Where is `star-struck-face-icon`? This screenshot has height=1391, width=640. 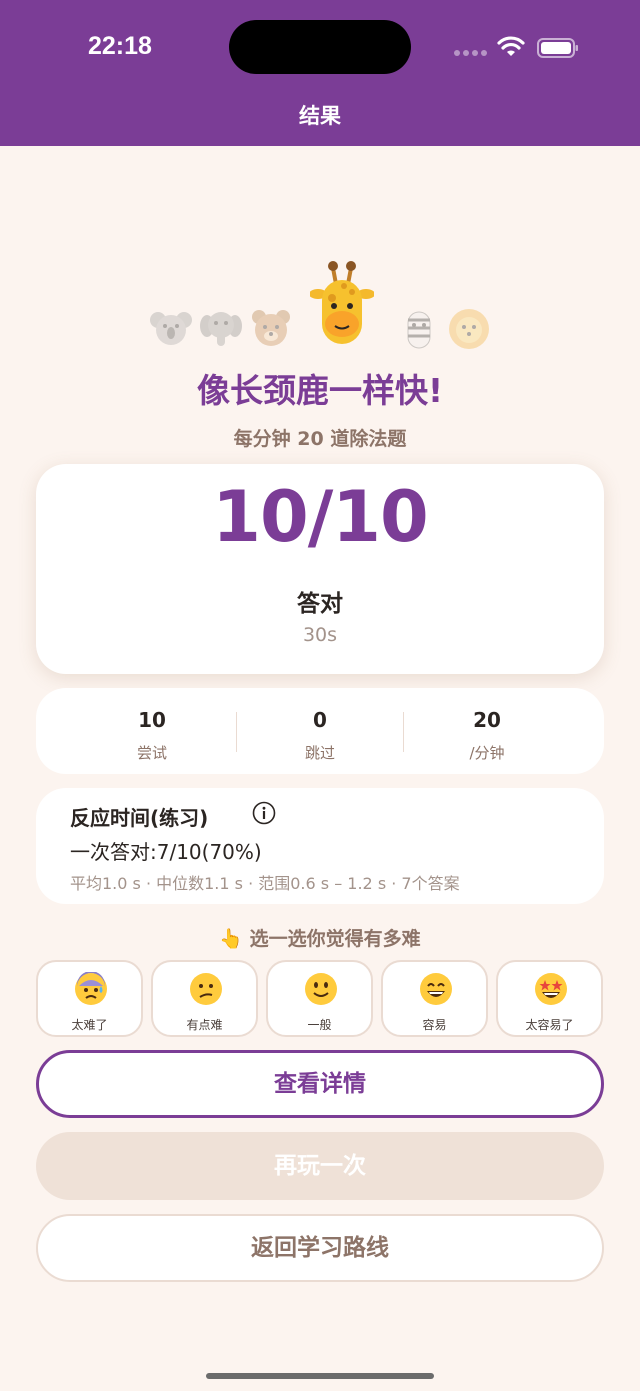
star-struck-face-icon is located at coordinates (551, 989).